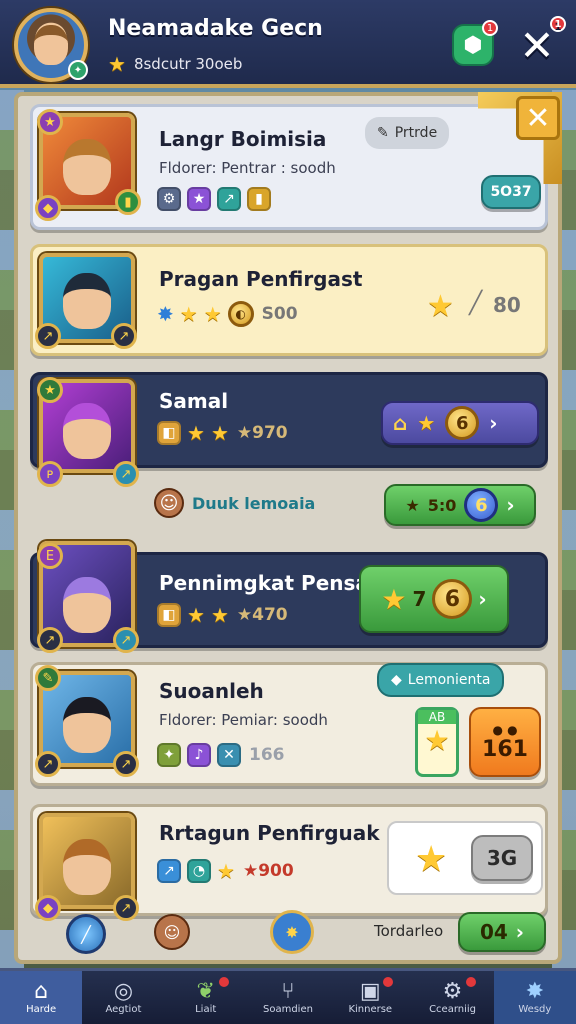 This screenshot has width=576, height=1024. What do you see at coordinates (262, 433) in the screenshot?
I see `hero-value: ★970` at bounding box center [262, 433].